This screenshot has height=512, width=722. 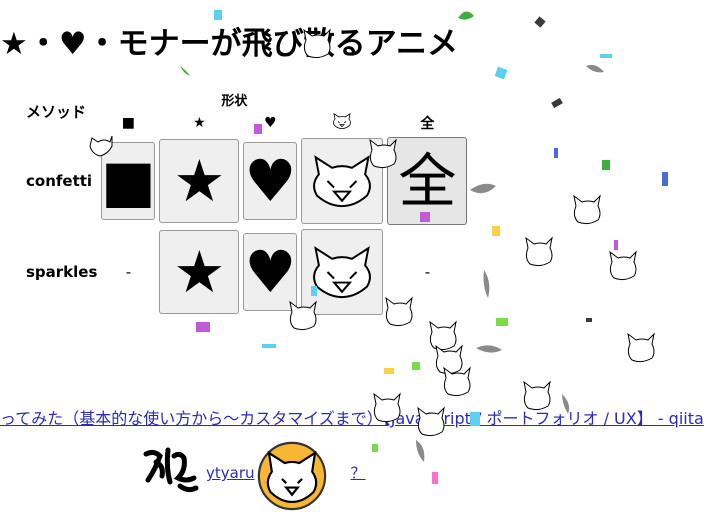 What do you see at coordinates (128, 272) in the screenshot?
I see `sparkles-square-empty: -` at bounding box center [128, 272].